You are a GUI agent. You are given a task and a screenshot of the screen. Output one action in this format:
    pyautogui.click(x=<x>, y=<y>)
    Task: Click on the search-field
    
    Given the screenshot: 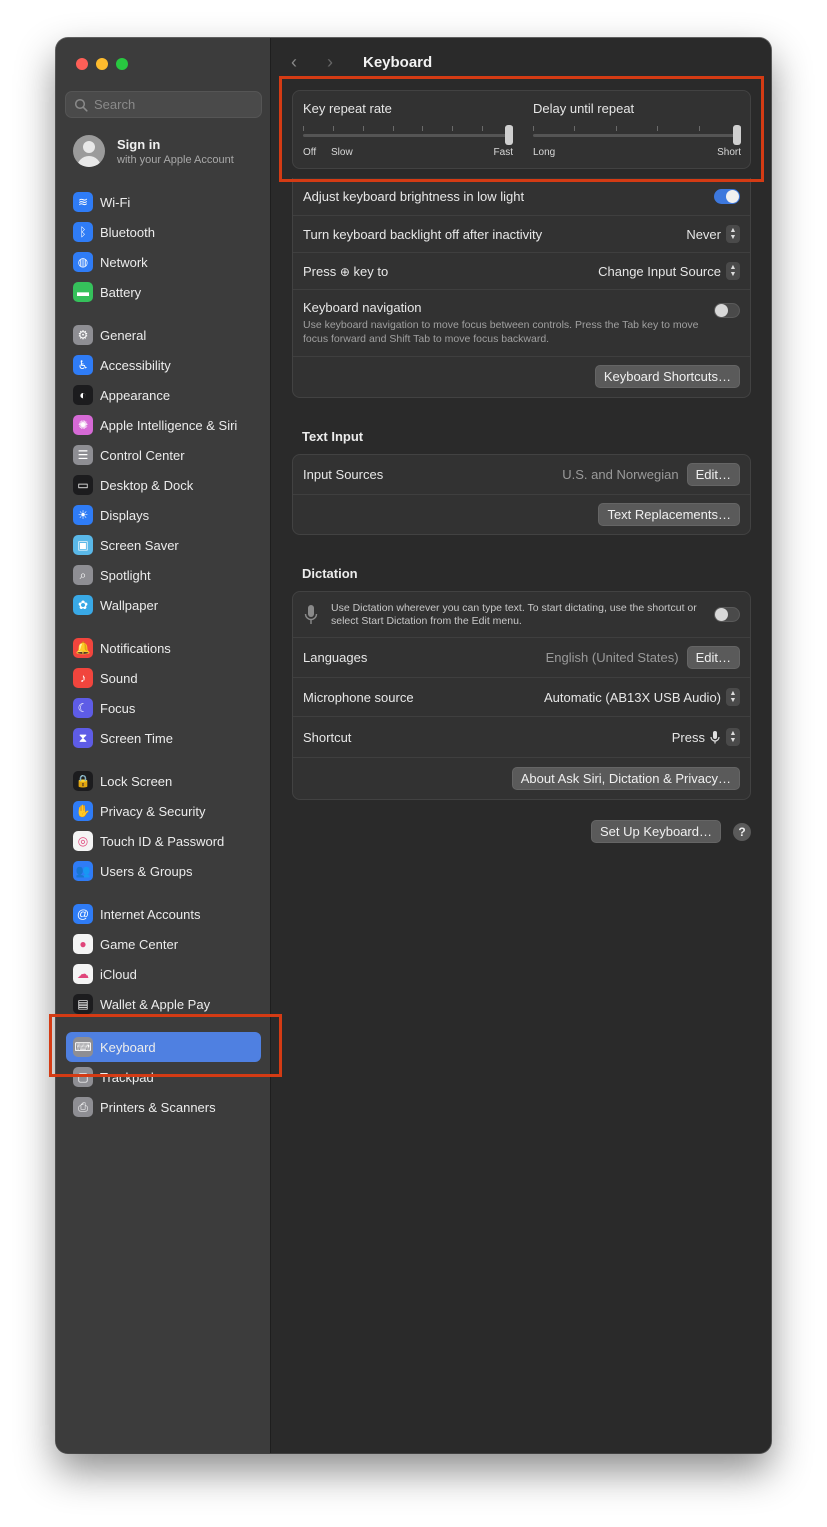 What is the action you would take?
    pyautogui.click(x=163, y=104)
    